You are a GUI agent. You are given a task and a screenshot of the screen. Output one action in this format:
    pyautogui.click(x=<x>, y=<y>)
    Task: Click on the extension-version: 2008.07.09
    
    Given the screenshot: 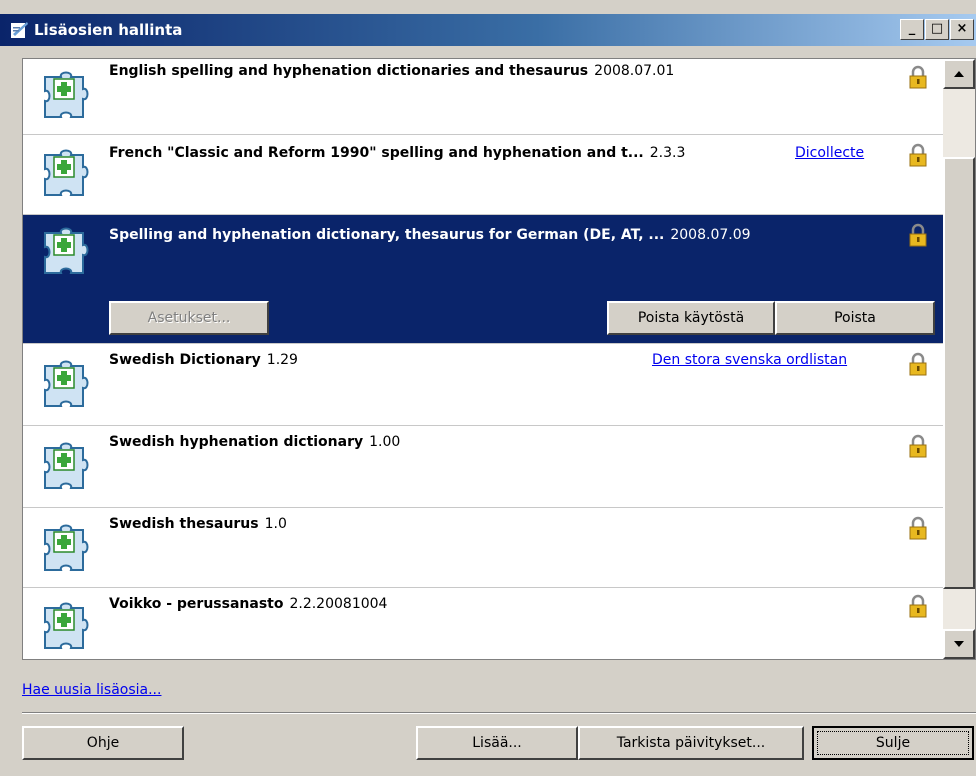 What is the action you would take?
    pyautogui.click(x=710, y=235)
    